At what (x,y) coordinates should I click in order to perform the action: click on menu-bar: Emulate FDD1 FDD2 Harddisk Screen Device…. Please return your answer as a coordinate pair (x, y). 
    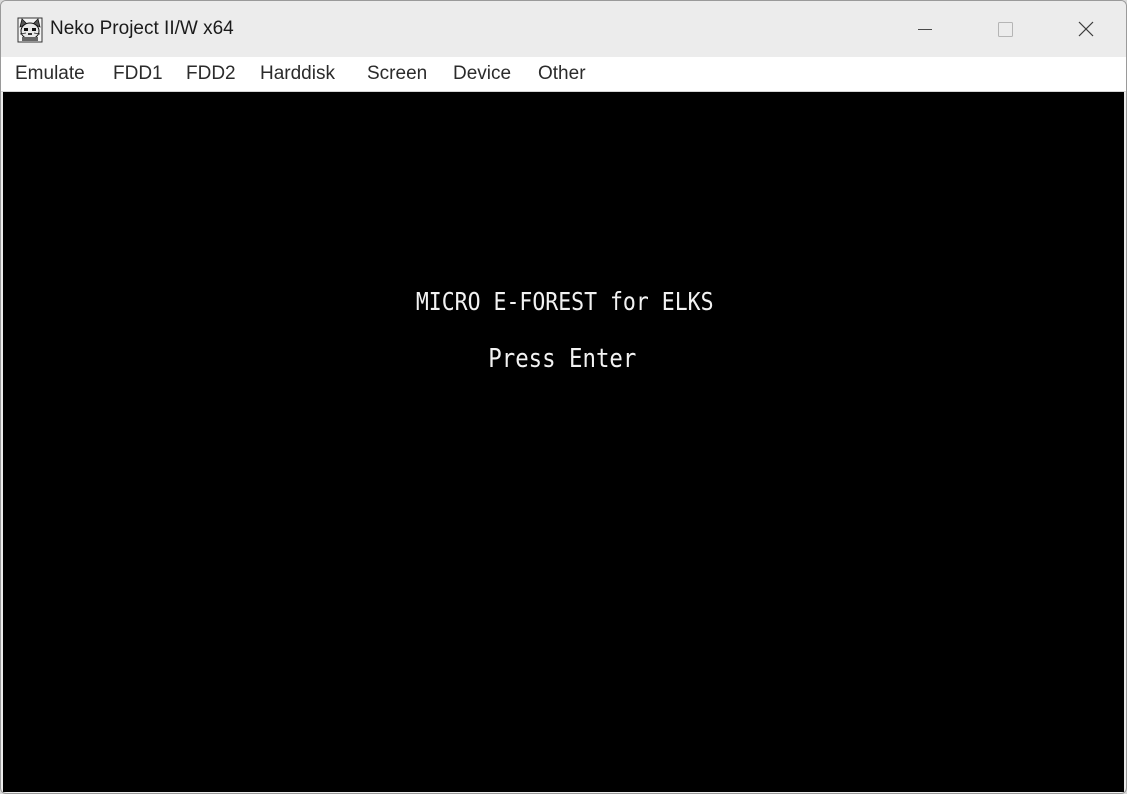
    Looking at the image, I should click on (563, 74).